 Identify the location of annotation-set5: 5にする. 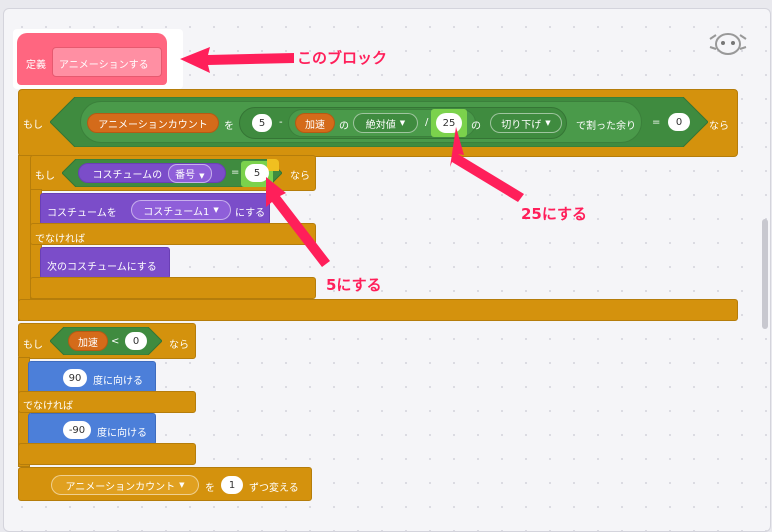
(354, 285).